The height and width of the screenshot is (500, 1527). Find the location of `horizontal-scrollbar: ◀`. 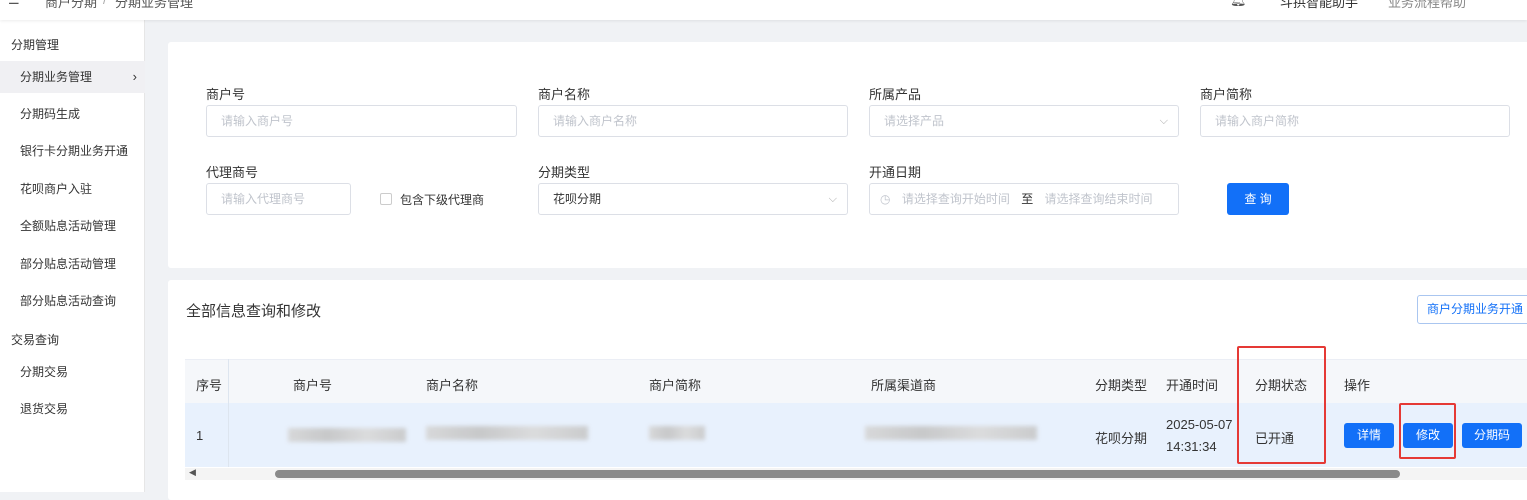

horizontal-scrollbar: ◀ is located at coordinates (856, 473).